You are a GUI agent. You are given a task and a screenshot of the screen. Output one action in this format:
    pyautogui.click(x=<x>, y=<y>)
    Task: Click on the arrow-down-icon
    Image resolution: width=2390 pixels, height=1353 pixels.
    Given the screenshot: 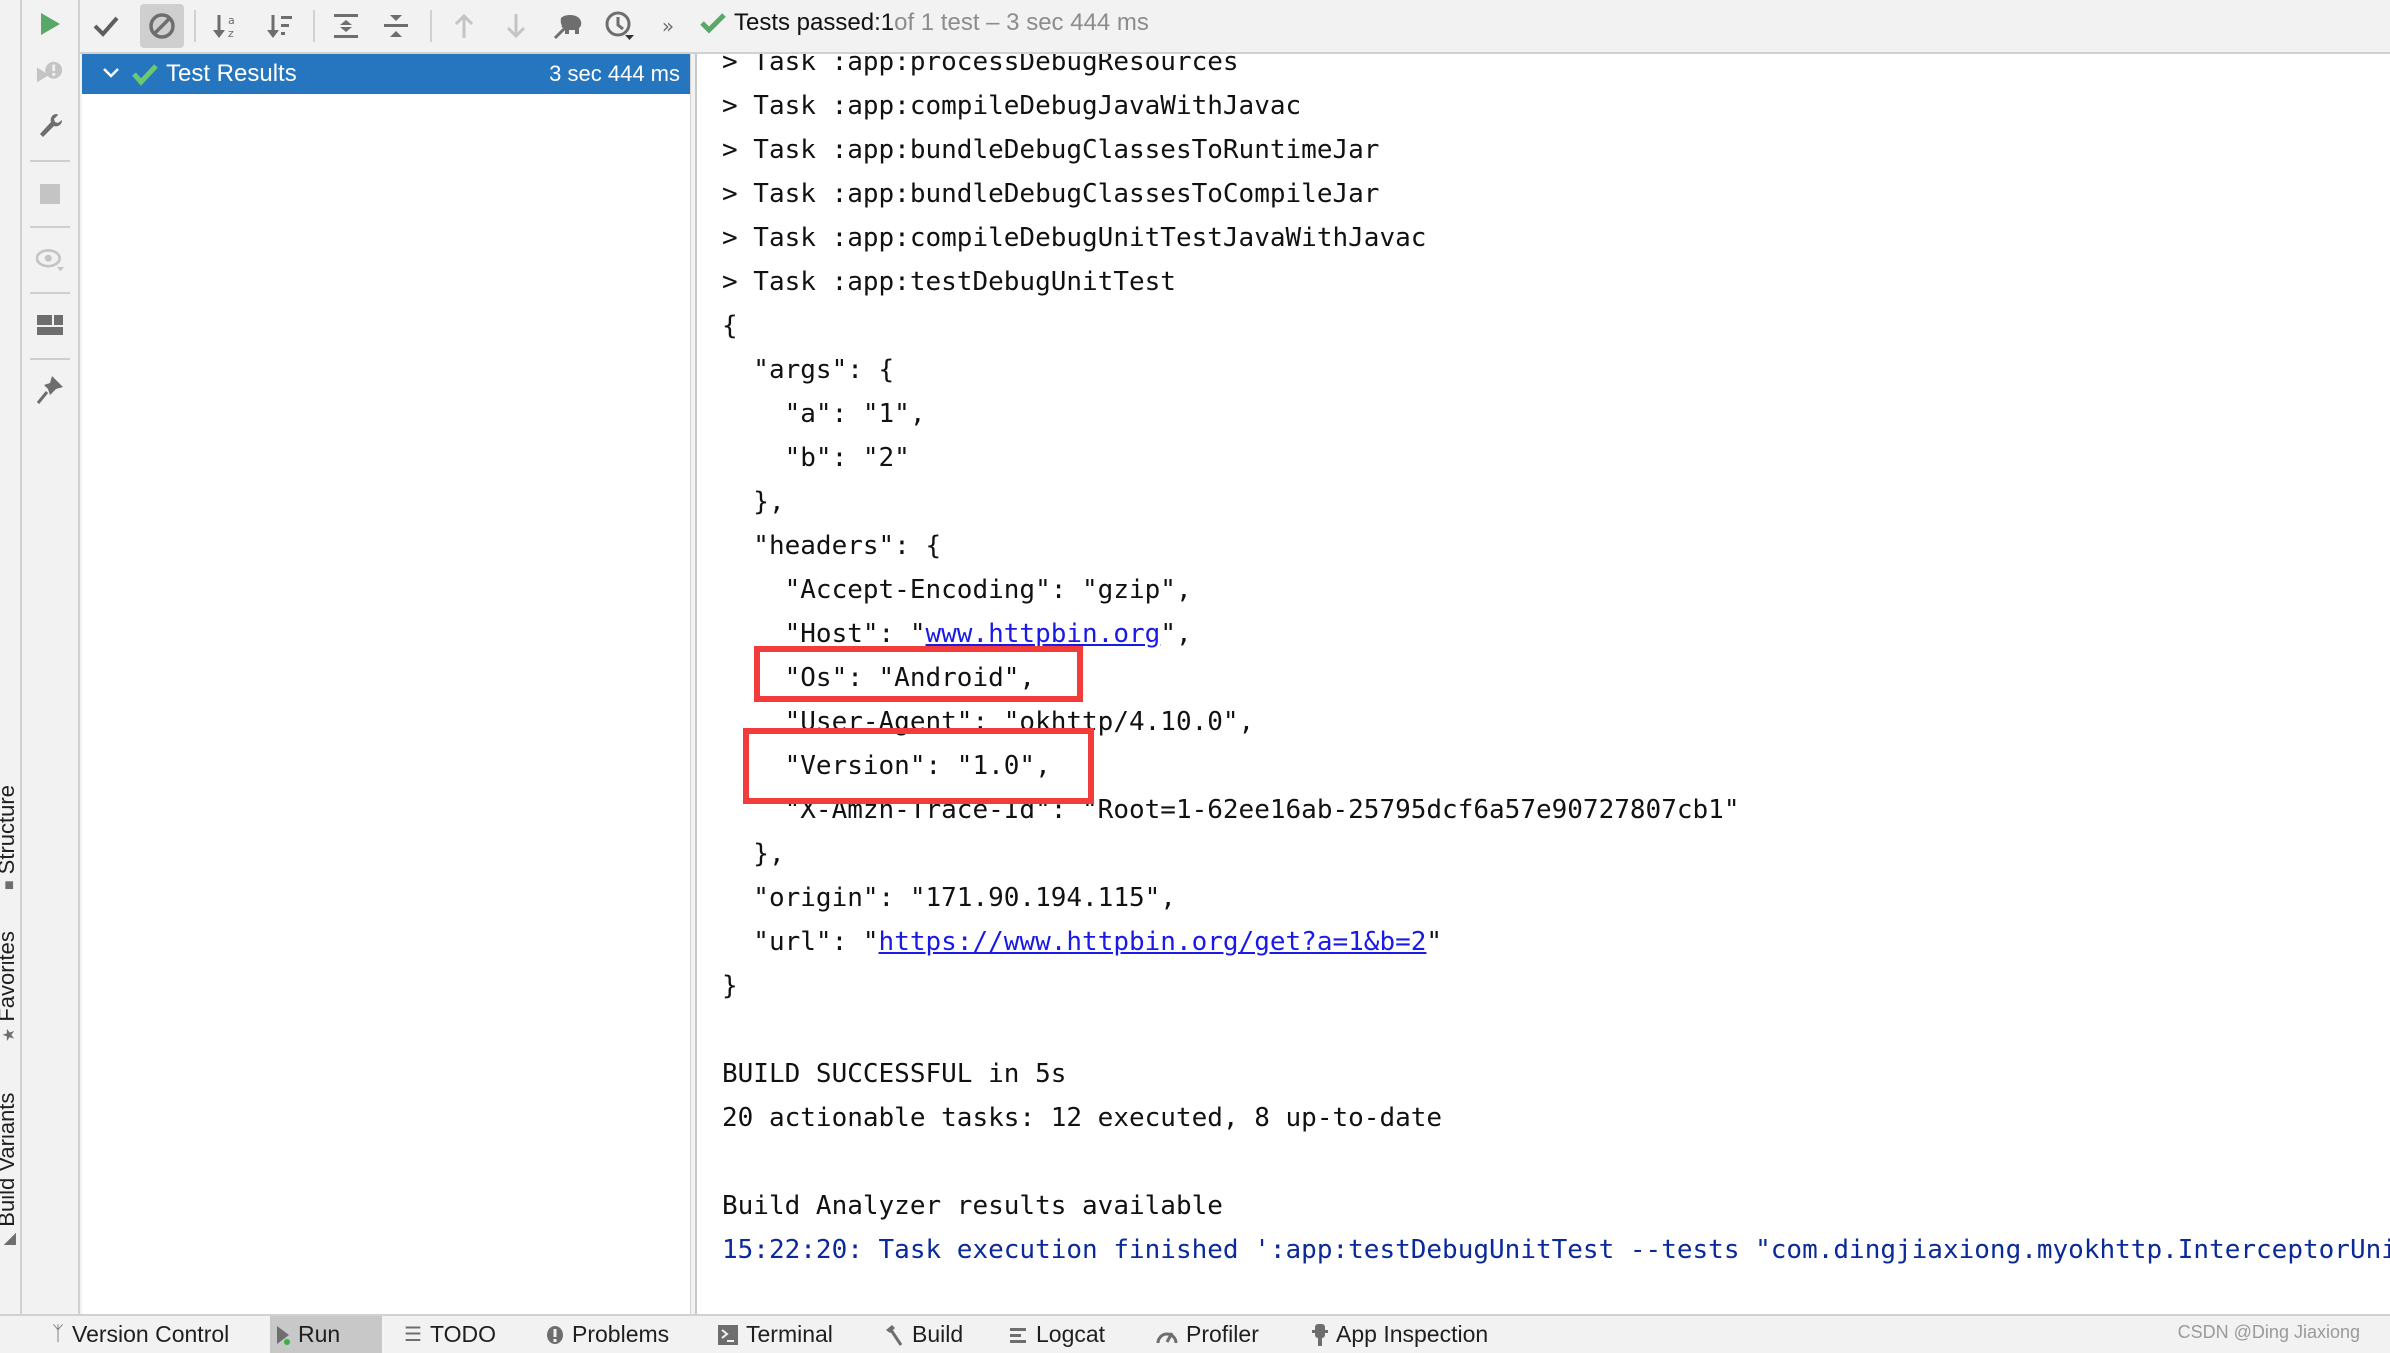 What is the action you would take?
    pyautogui.click(x=516, y=26)
    